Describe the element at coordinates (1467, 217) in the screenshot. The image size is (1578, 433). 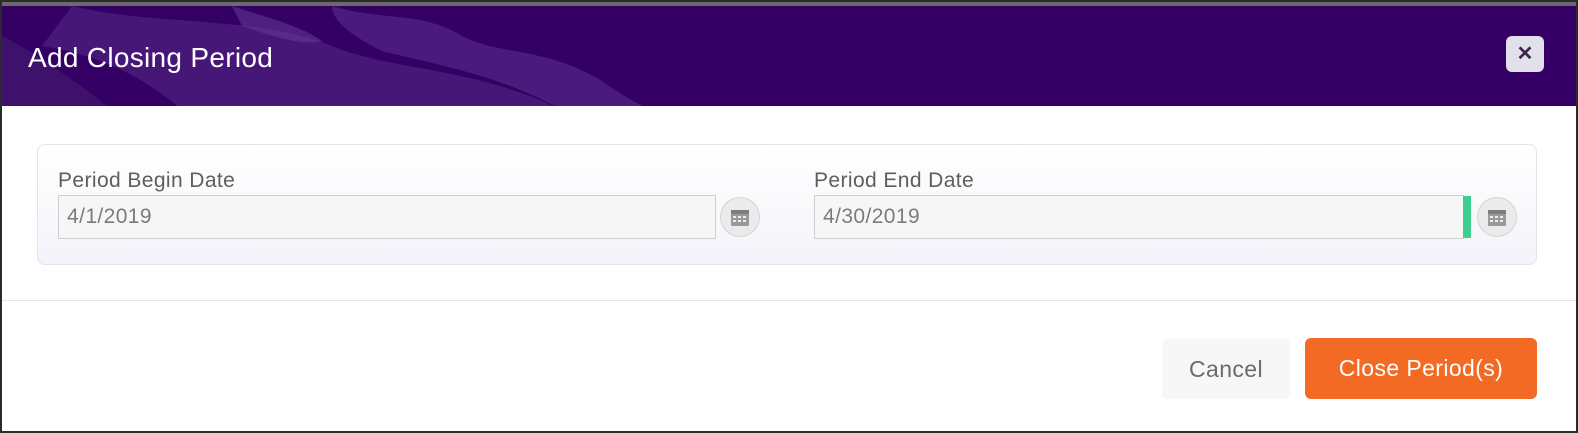
I see `input-focus-indicator` at that location.